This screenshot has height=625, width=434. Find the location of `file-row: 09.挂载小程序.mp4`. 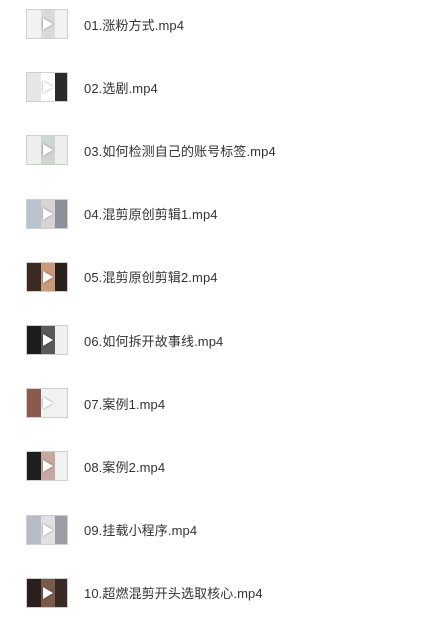

file-row: 09.挂载小程序.mp4 is located at coordinates (220, 530).